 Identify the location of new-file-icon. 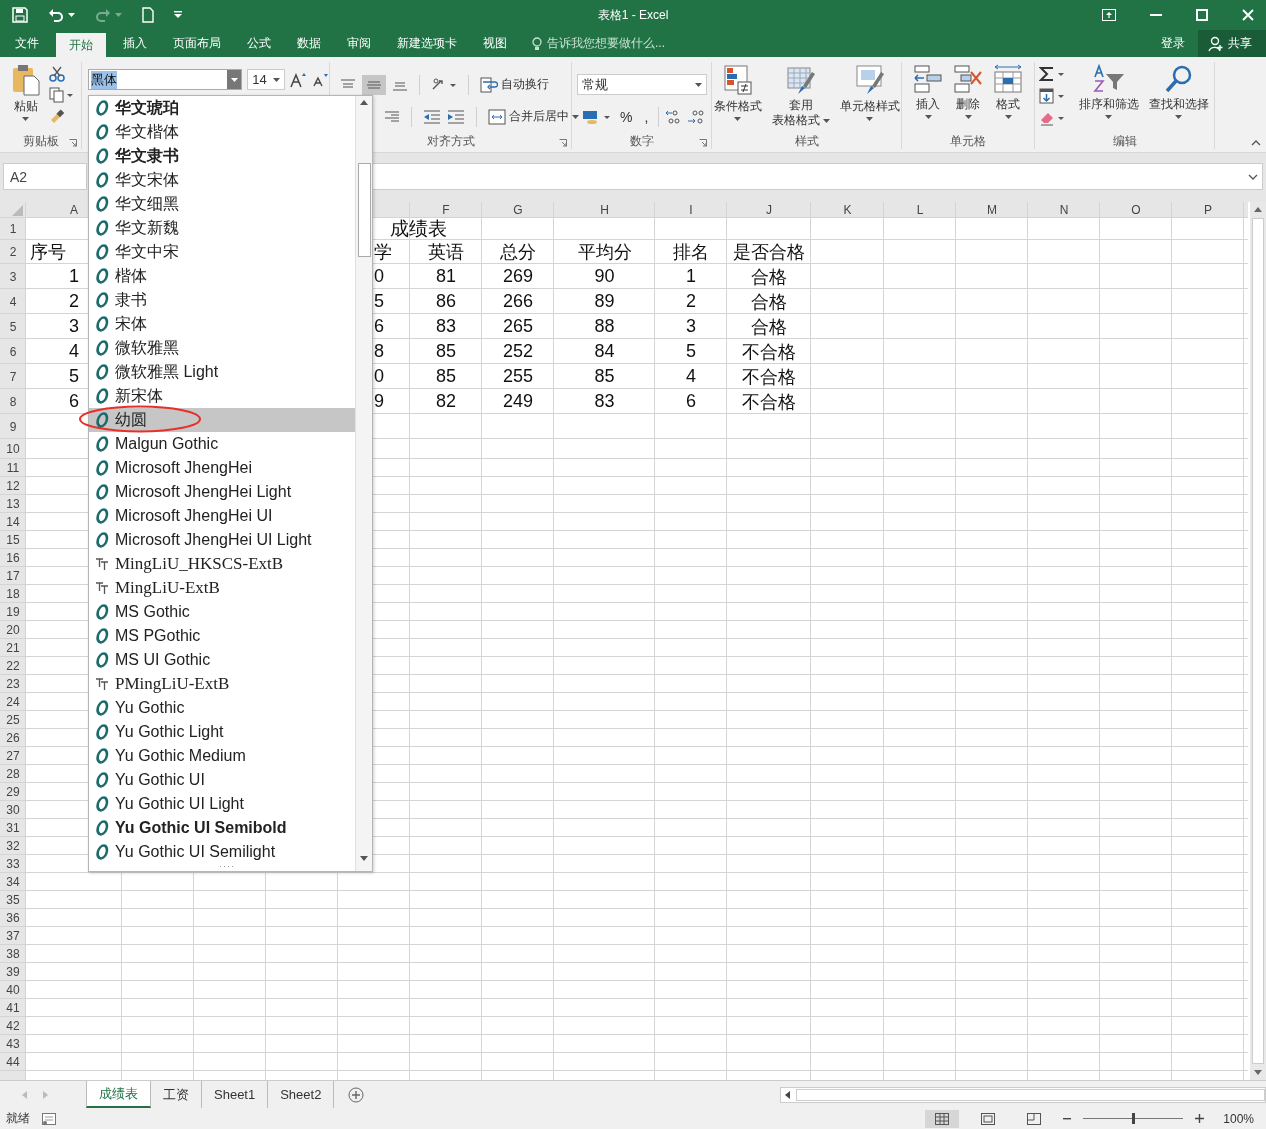
(148, 15).